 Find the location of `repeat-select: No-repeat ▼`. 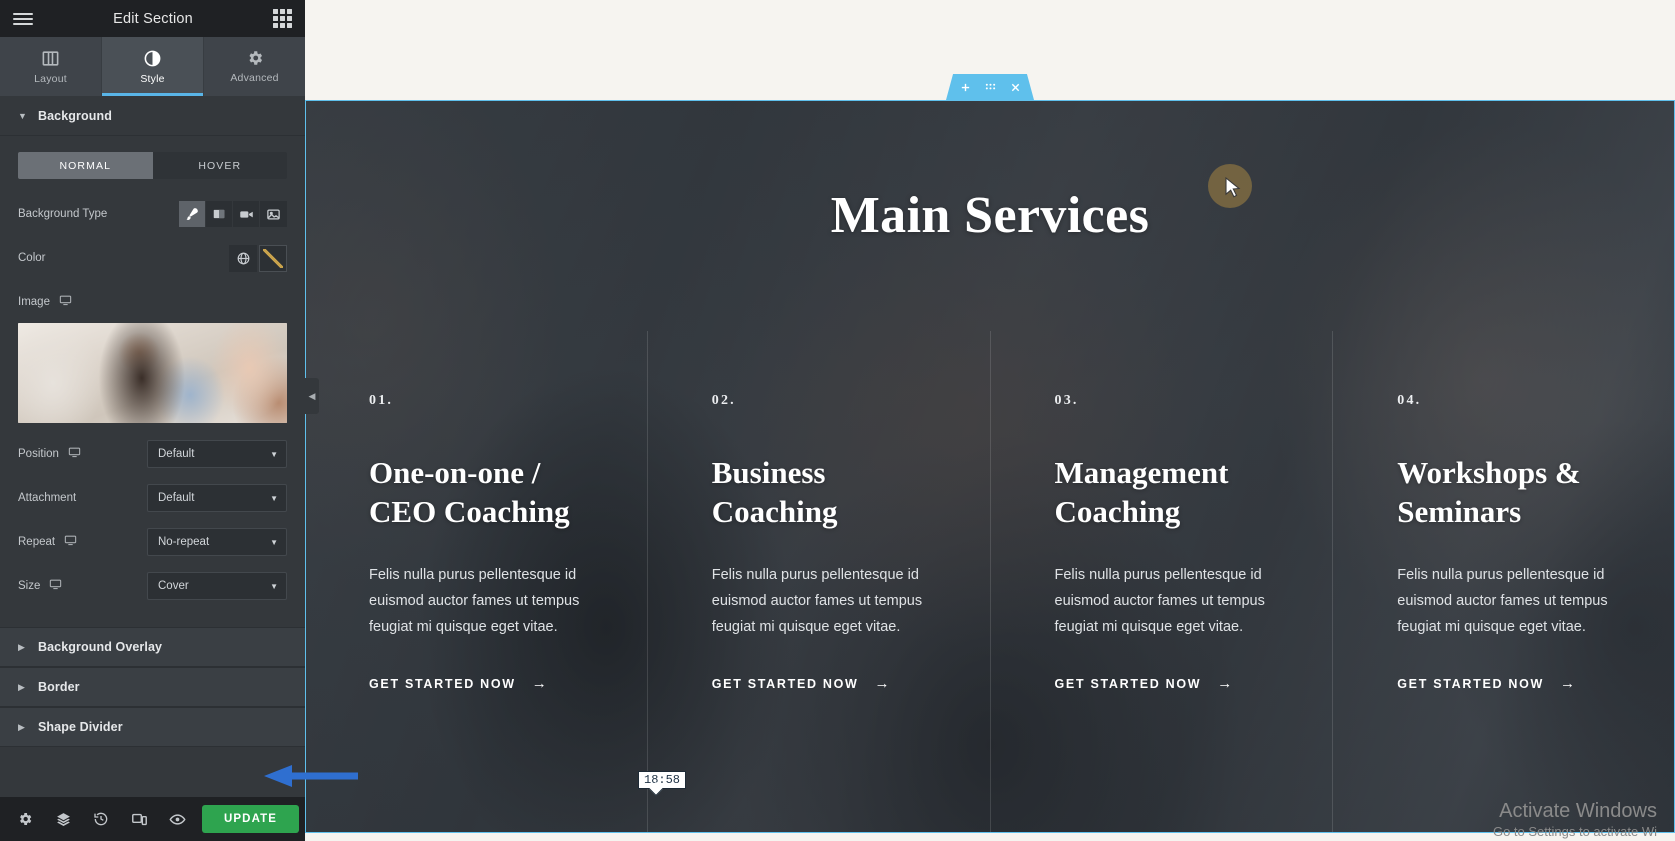

repeat-select: No-repeat ▼ is located at coordinates (217, 542).